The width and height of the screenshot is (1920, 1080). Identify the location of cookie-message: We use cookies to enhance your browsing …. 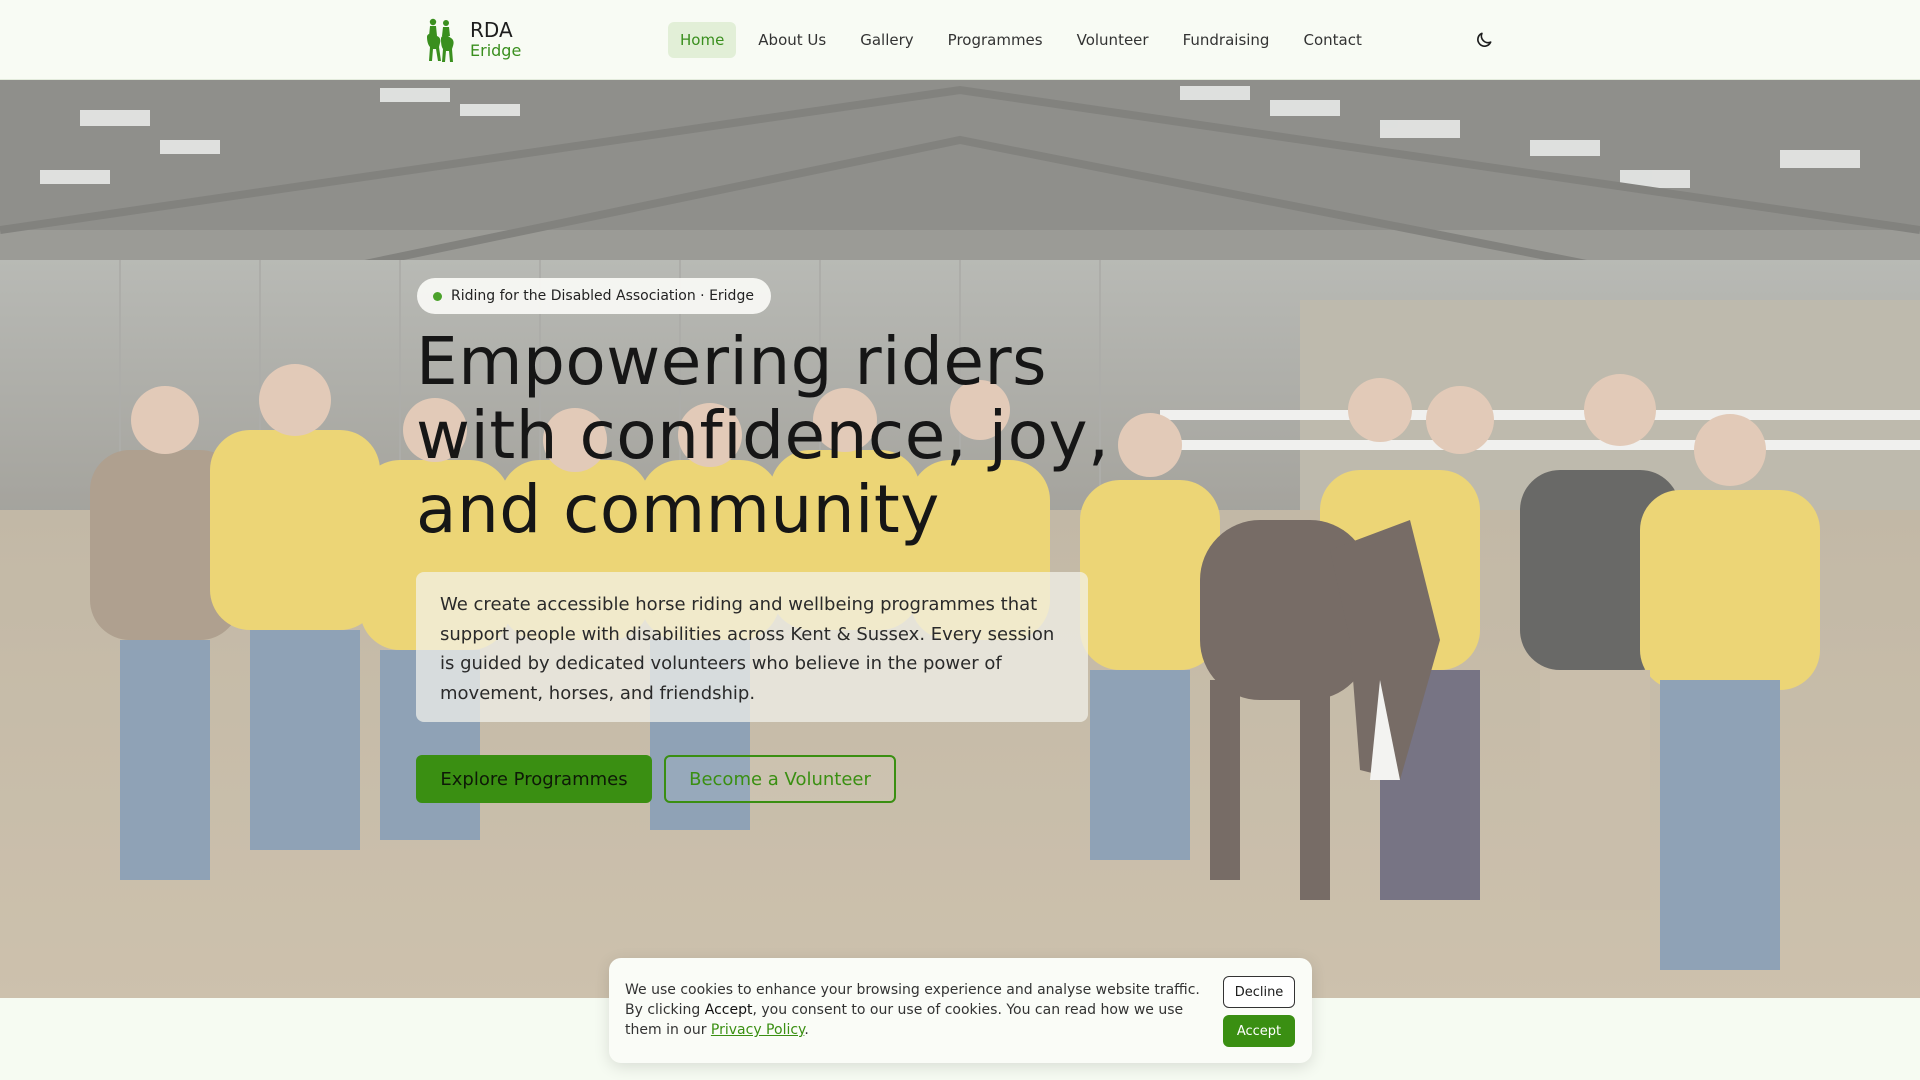
(915, 1010).